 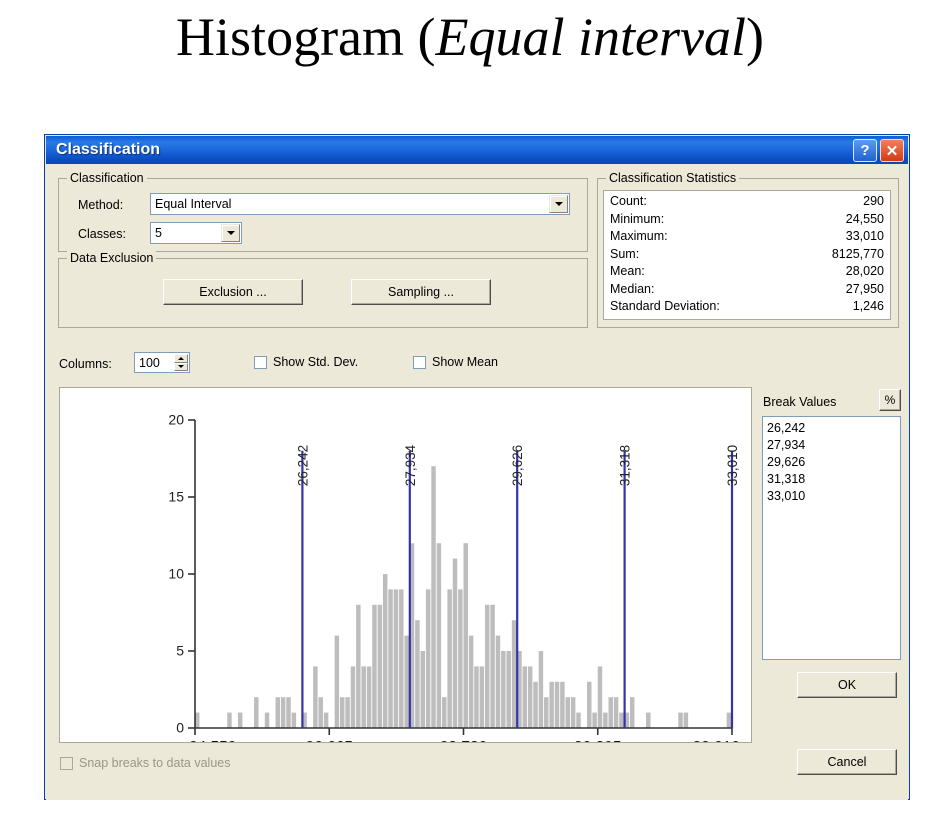 I want to click on stepper-up-icon, so click(x=181, y=358).